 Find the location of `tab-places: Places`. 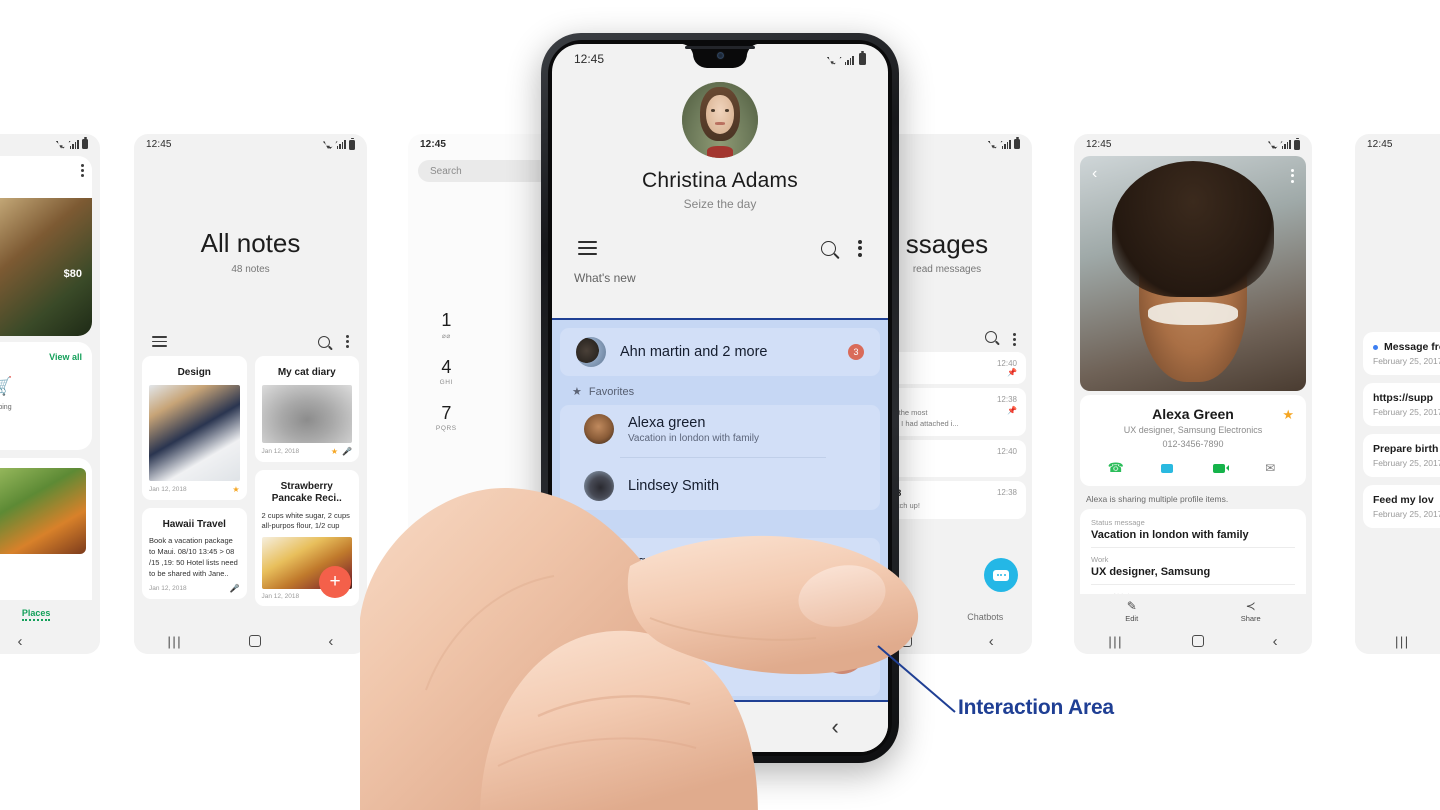

tab-places: Places is located at coordinates (36, 614).